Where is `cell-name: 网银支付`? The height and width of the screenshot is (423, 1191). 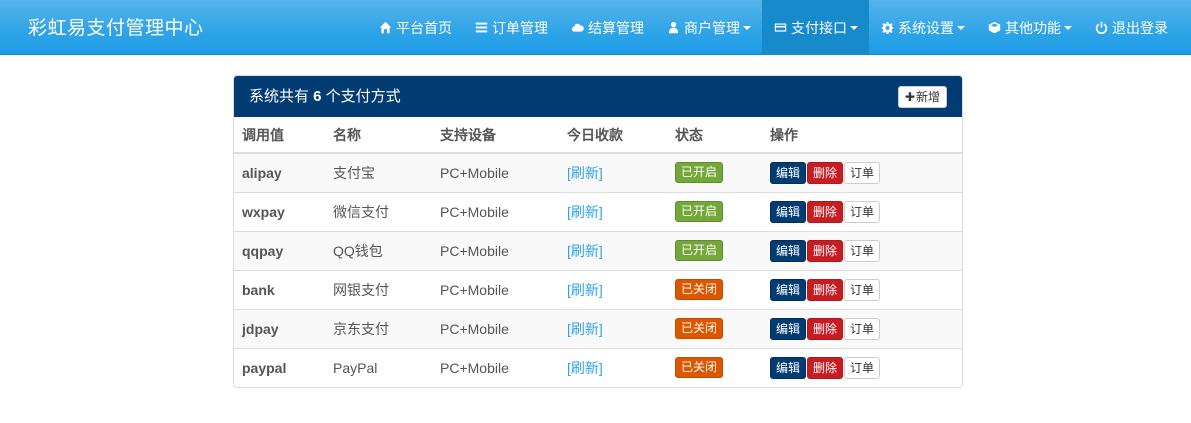 cell-name: 网银支付 is located at coordinates (378, 289).